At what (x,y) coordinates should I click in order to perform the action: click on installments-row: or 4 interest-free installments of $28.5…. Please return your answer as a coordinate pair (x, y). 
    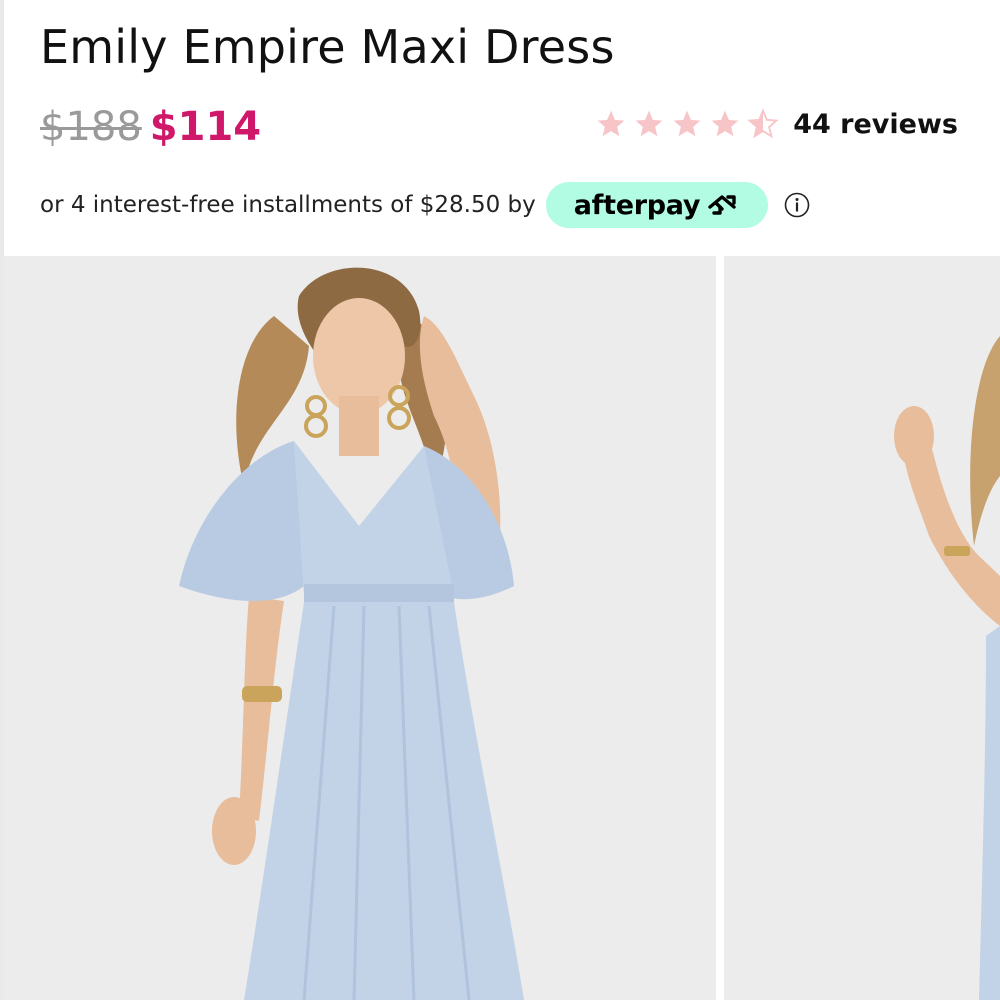
    Looking at the image, I should click on (425, 205).